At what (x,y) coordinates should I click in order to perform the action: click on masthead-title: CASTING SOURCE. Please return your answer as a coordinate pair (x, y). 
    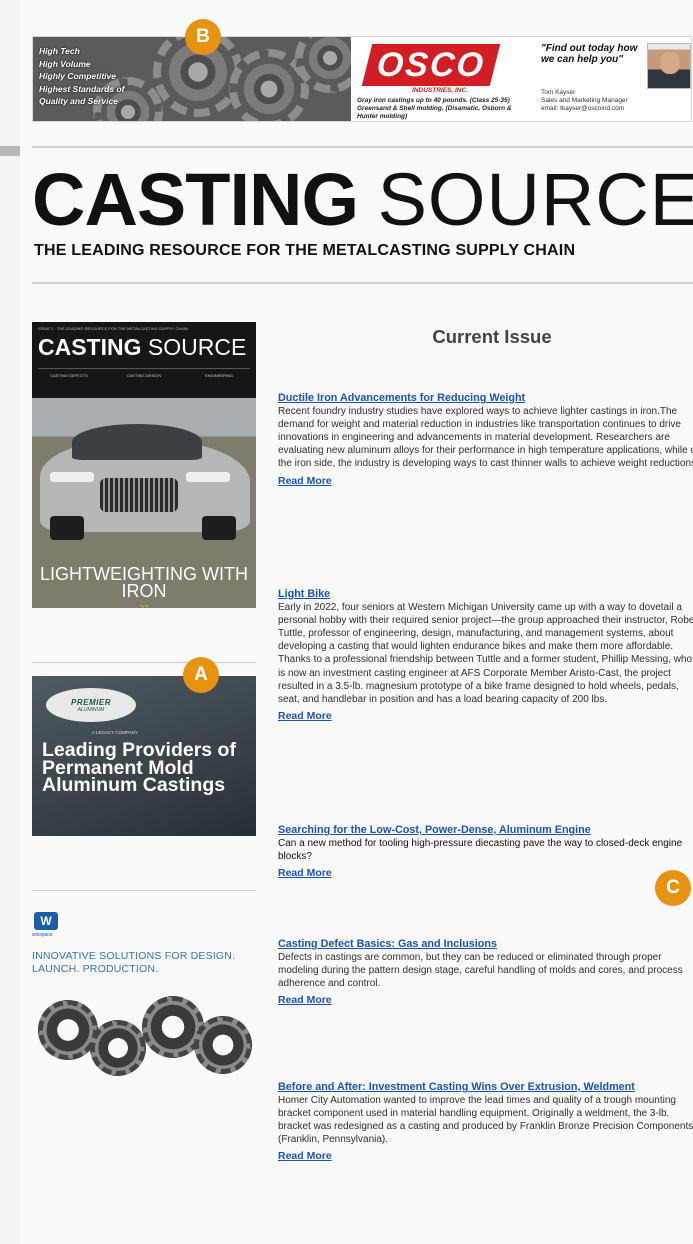
    Looking at the image, I should click on (362, 199).